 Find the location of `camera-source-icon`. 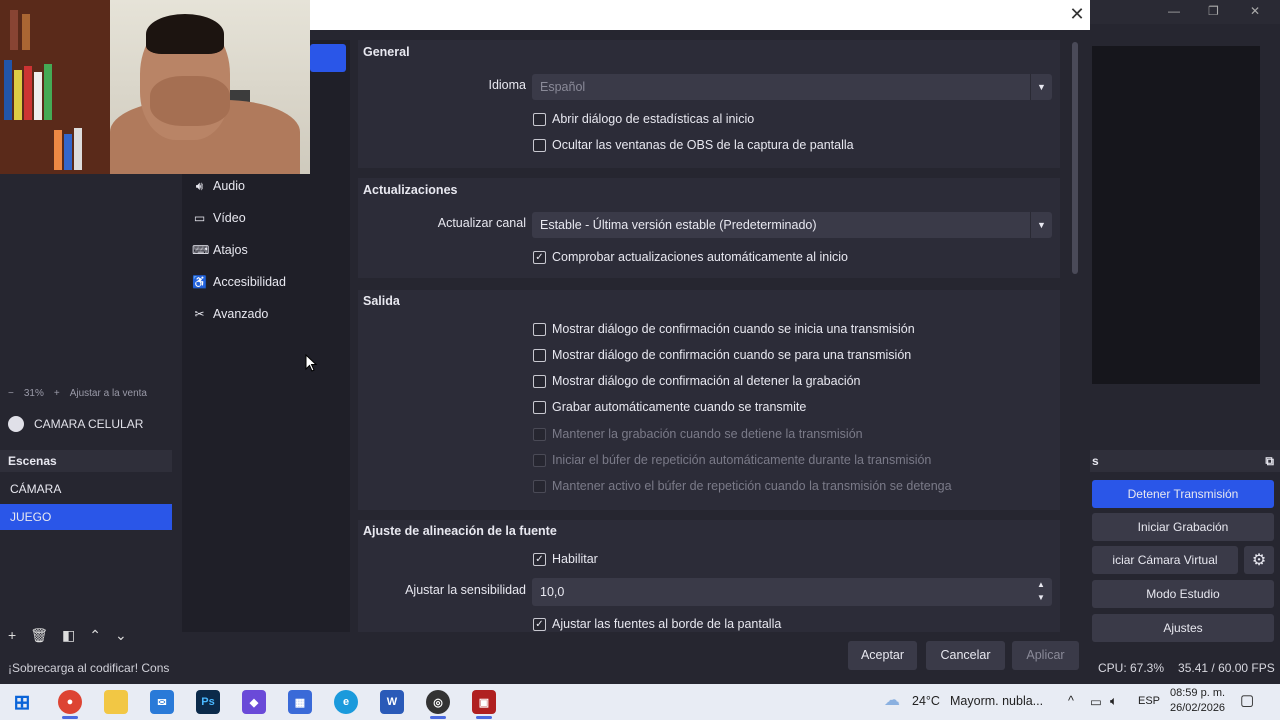

camera-source-icon is located at coordinates (16, 424).